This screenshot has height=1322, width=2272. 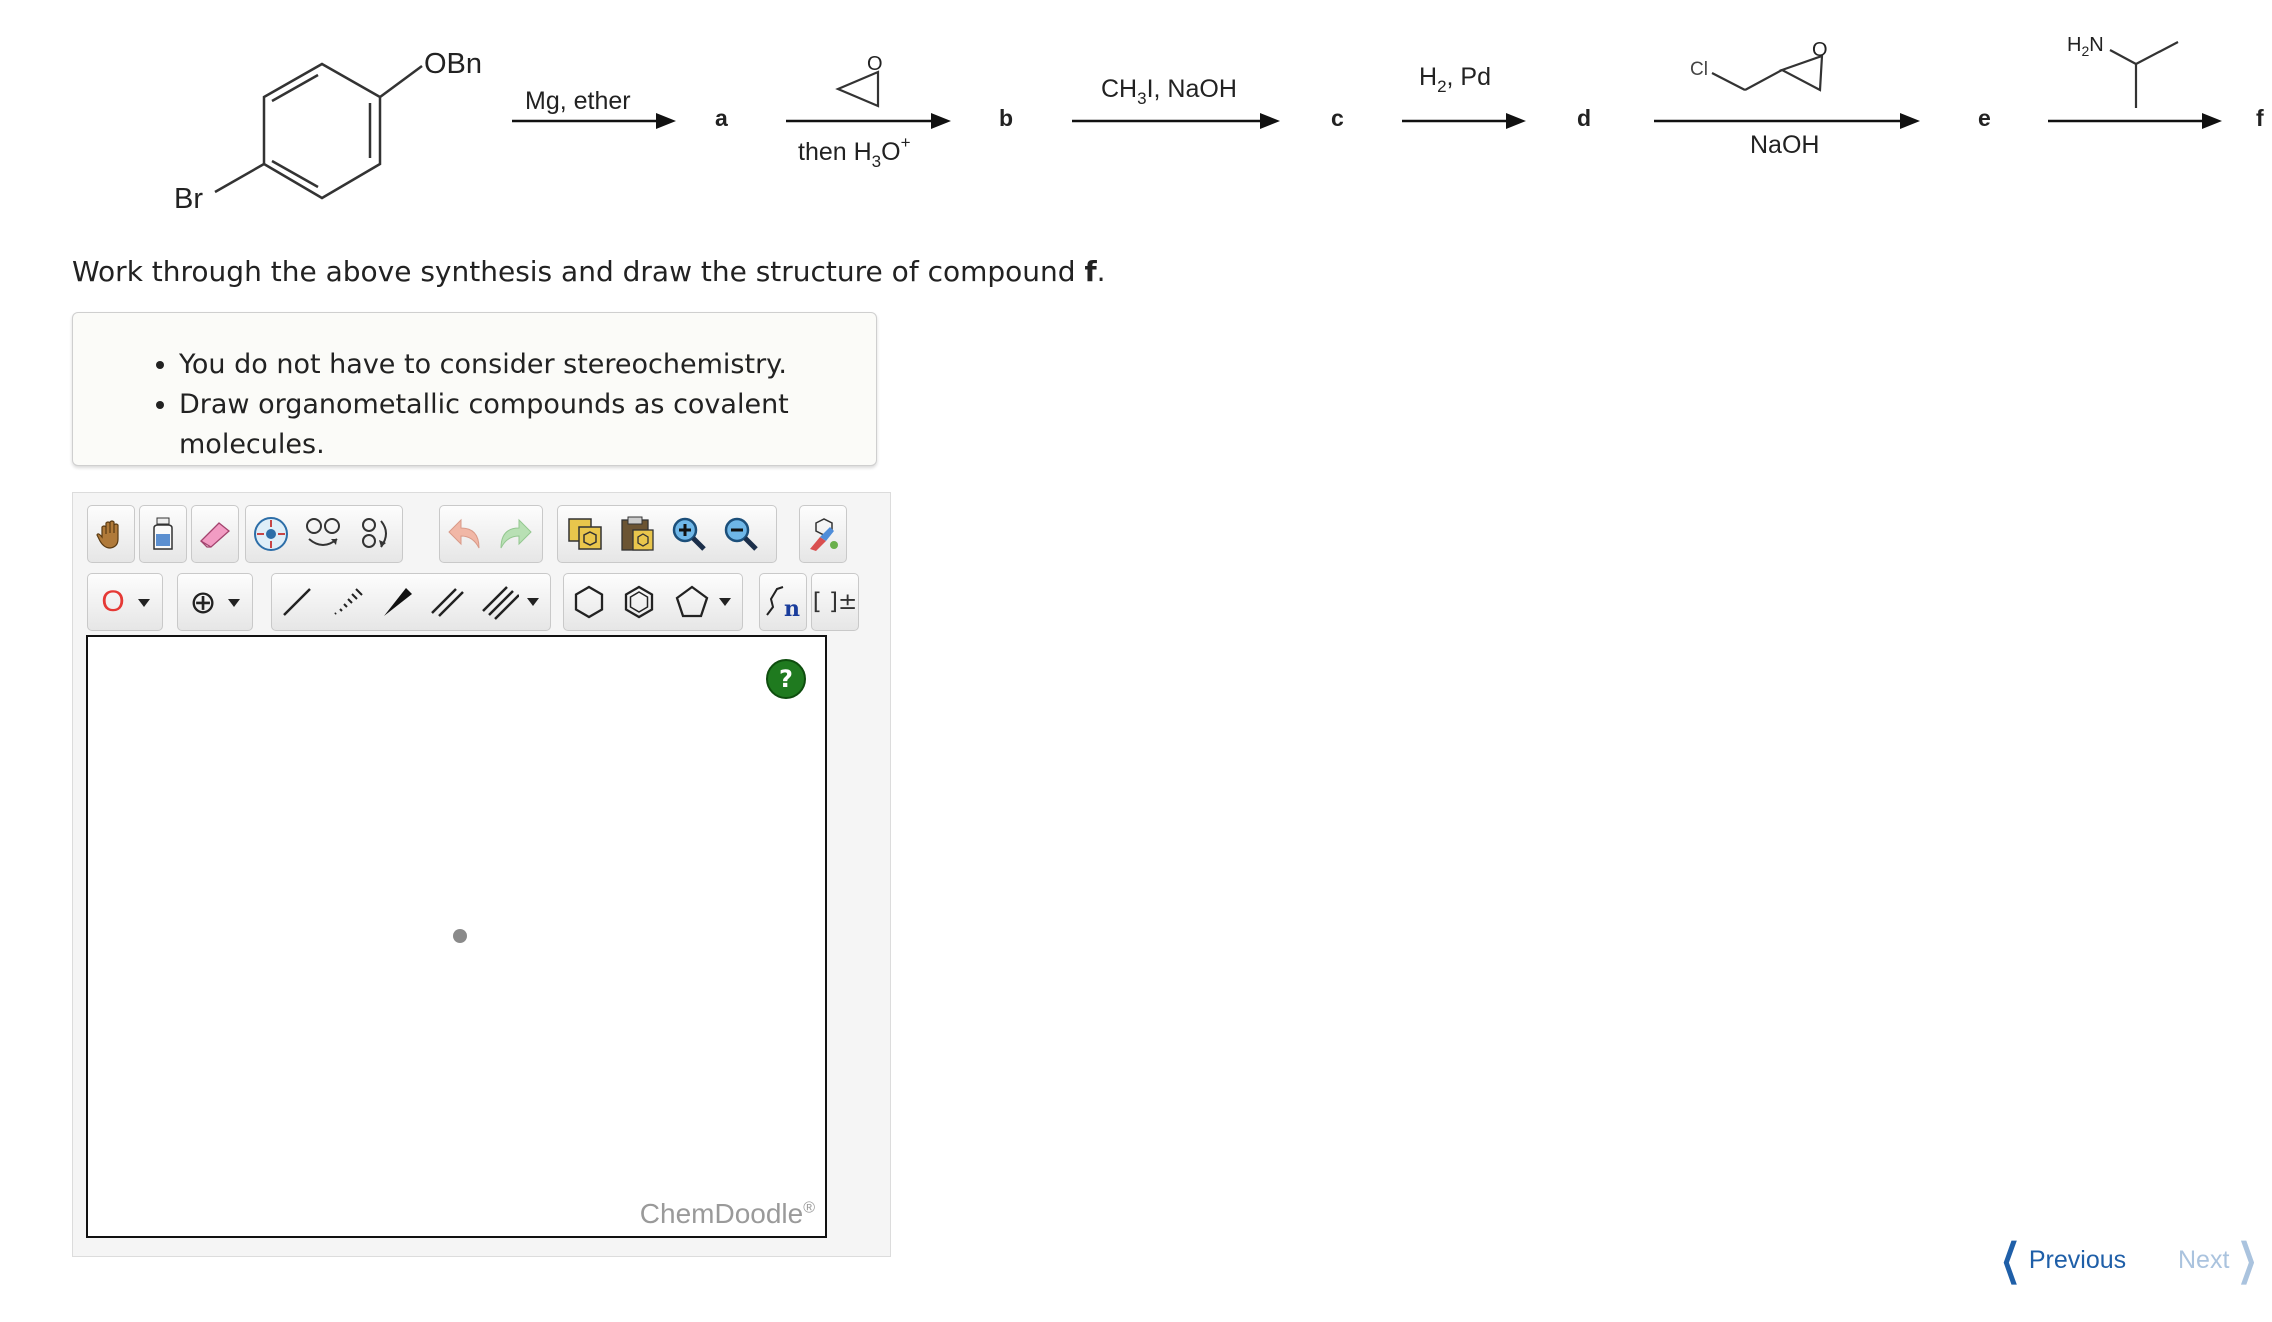 I want to click on charge-picker-button: ⊕, so click(x=215, y=602).